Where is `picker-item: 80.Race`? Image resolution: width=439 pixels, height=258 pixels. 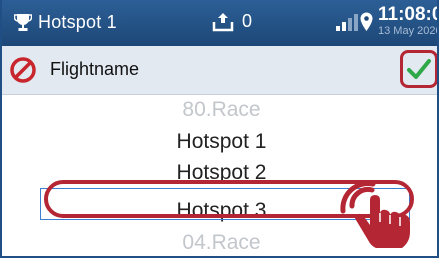 picker-item: 80.Race is located at coordinates (219, 110).